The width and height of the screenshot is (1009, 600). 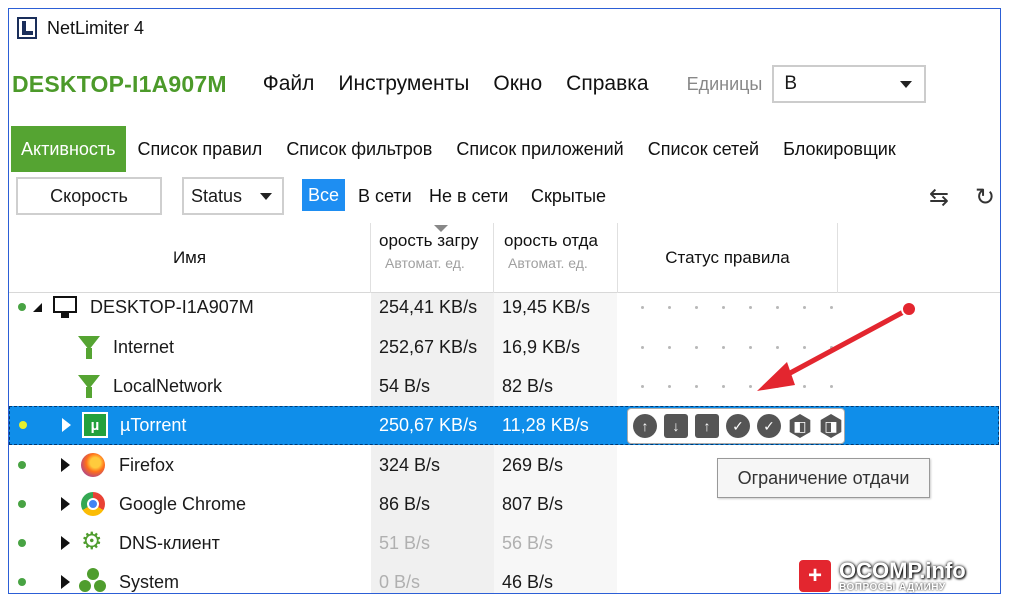 I want to click on status-select: Status, so click(x=233, y=196).